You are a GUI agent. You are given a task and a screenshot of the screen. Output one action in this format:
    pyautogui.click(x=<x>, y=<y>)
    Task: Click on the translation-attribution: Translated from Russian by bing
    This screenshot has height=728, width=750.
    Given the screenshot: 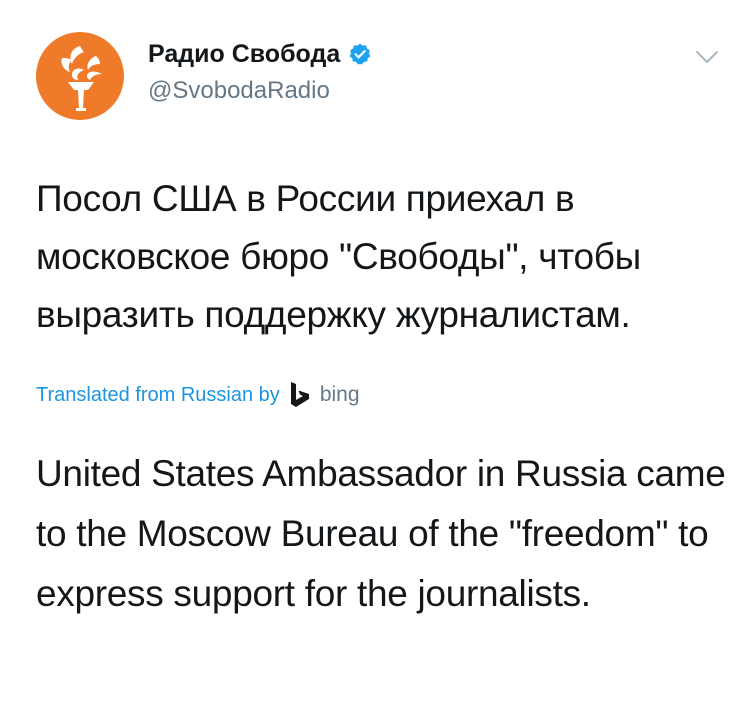 What is the action you would take?
    pyautogui.click(x=198, y=395)
    